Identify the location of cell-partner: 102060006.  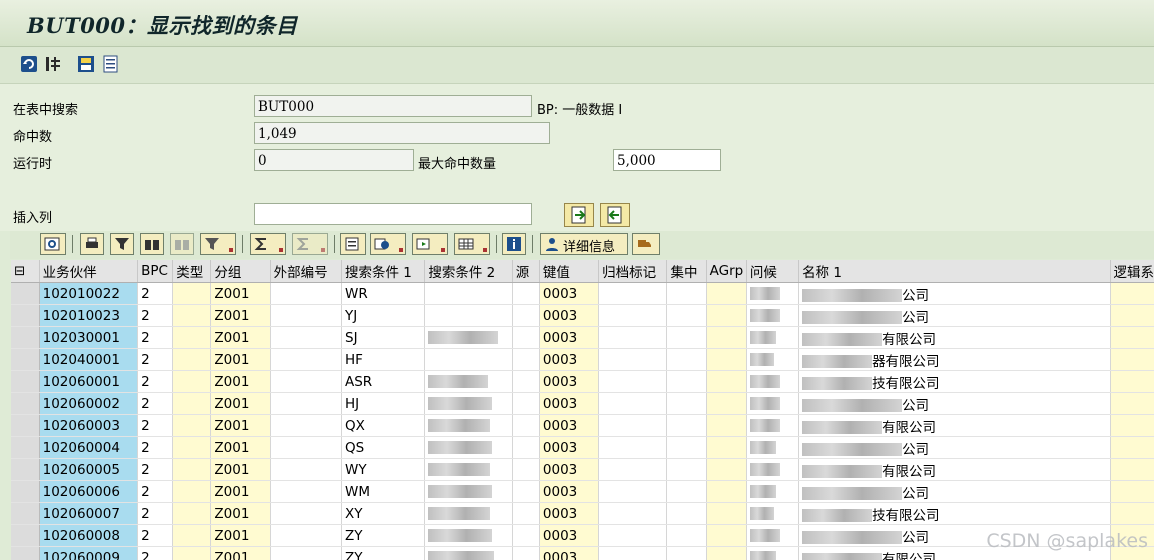
(89, 491).